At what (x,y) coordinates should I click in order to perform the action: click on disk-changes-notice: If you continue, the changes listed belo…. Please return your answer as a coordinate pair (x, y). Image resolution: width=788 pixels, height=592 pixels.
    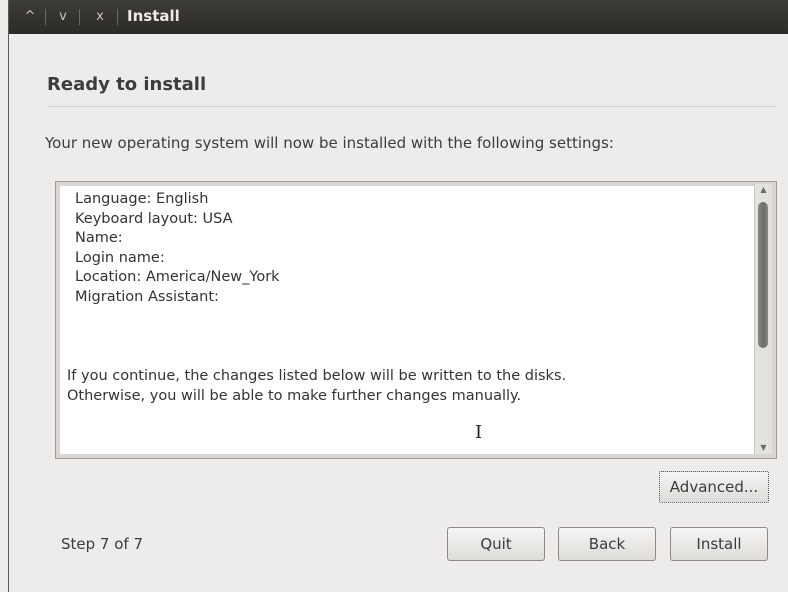
    Looking at the image, I should click on (403, 386).